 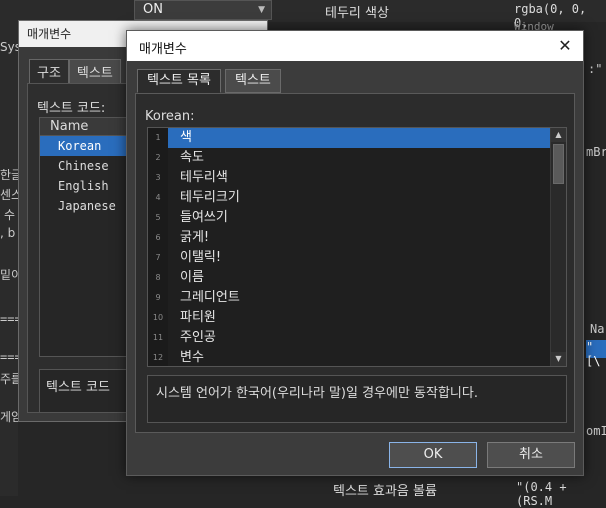 I want to click on back-dialog-tabs: 구조 텍스트, so click(x=75, y=71).